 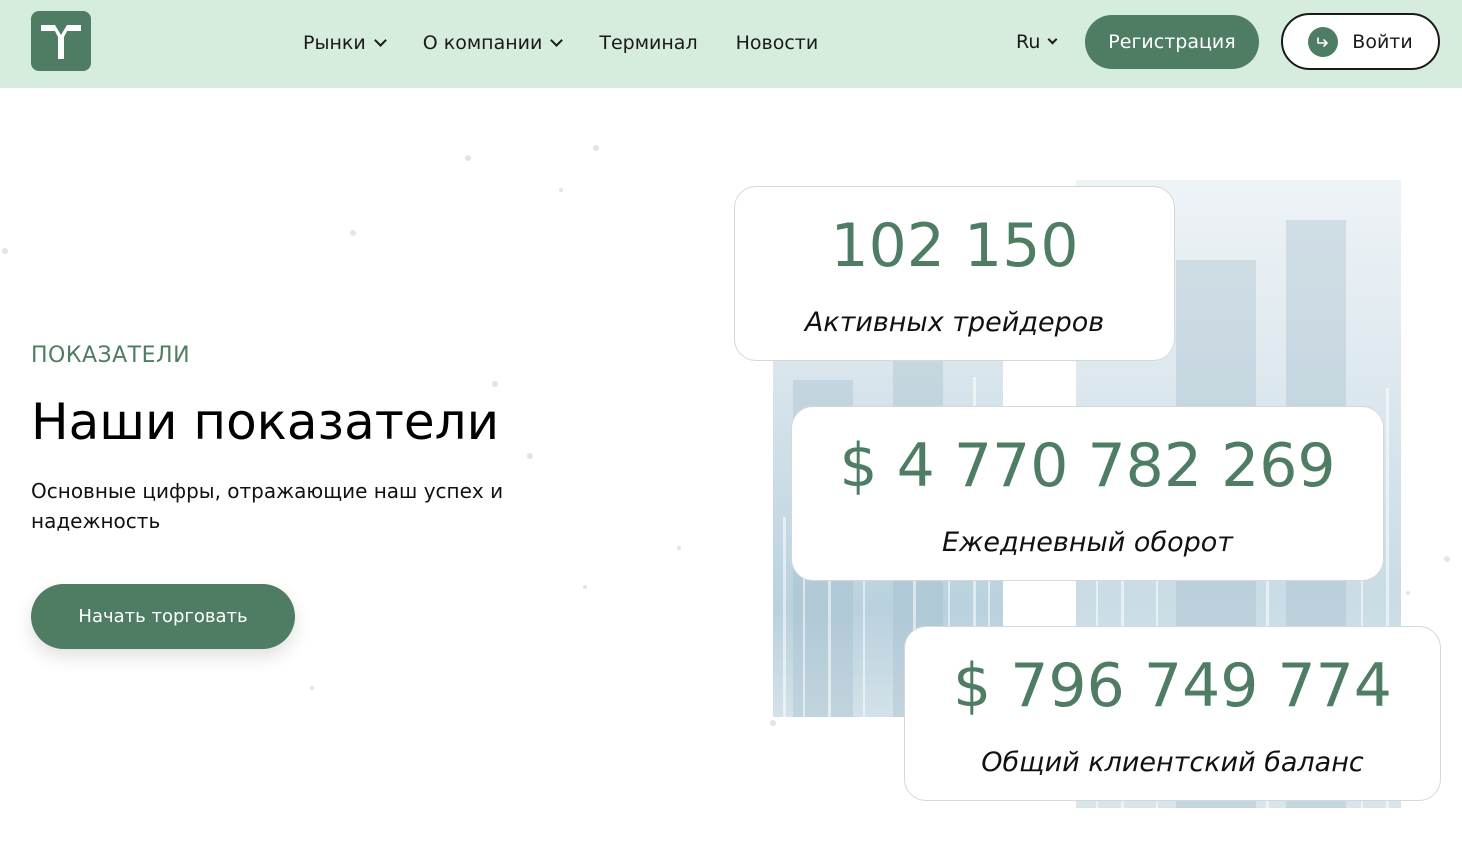 I want to click on nav-item-label: Новости, so click(x=777, y=43).